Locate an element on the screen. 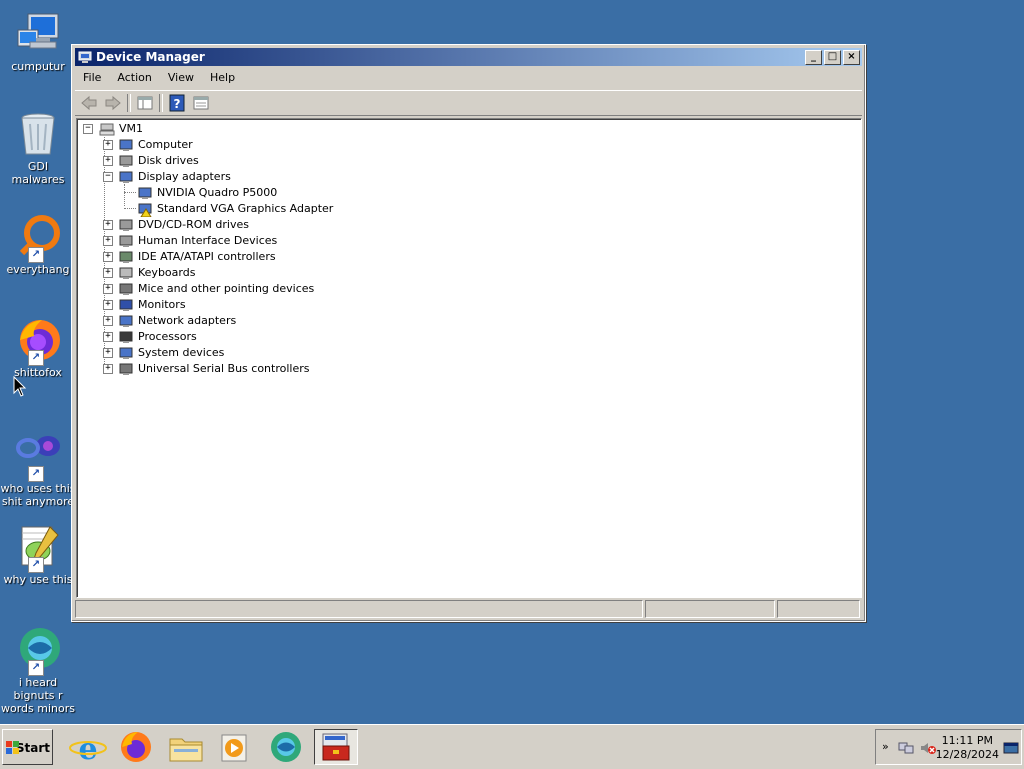  desktop-icon-label: i heard bignuts r words minors is located at coordinates (38, 695).